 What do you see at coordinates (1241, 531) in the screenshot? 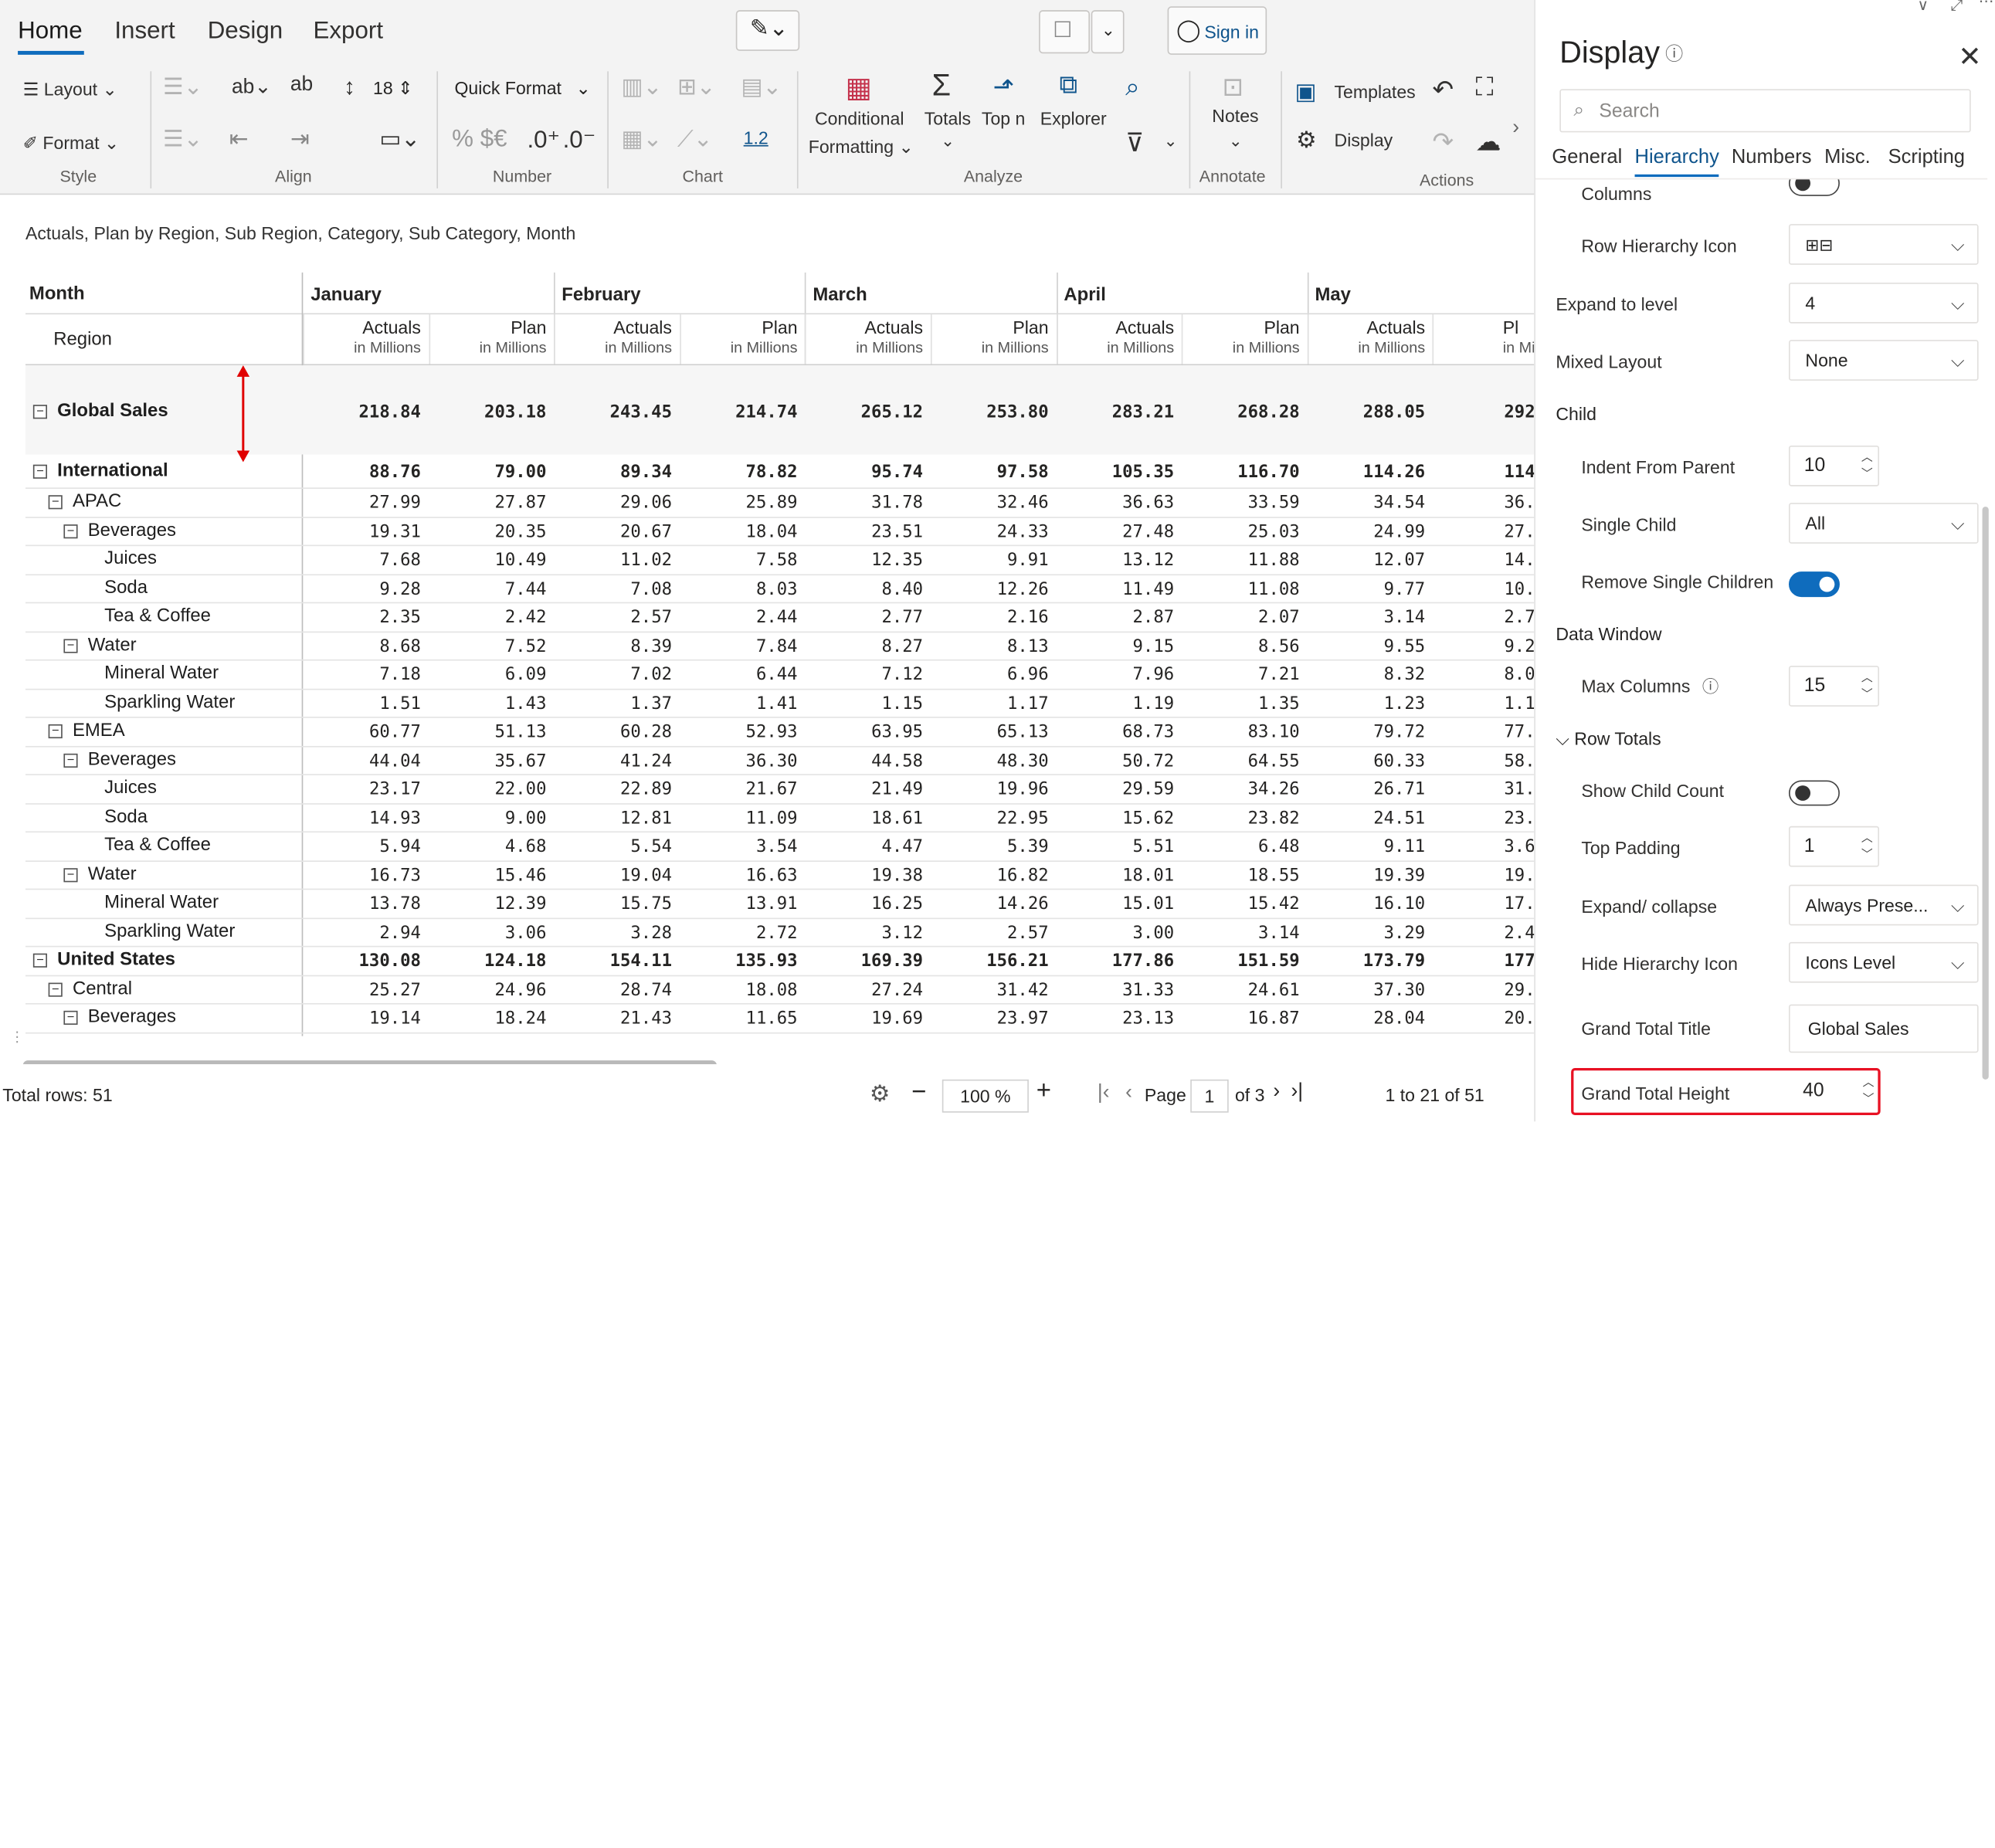
I see `table-cell: 25.03` at bounding box center [1241, 531].